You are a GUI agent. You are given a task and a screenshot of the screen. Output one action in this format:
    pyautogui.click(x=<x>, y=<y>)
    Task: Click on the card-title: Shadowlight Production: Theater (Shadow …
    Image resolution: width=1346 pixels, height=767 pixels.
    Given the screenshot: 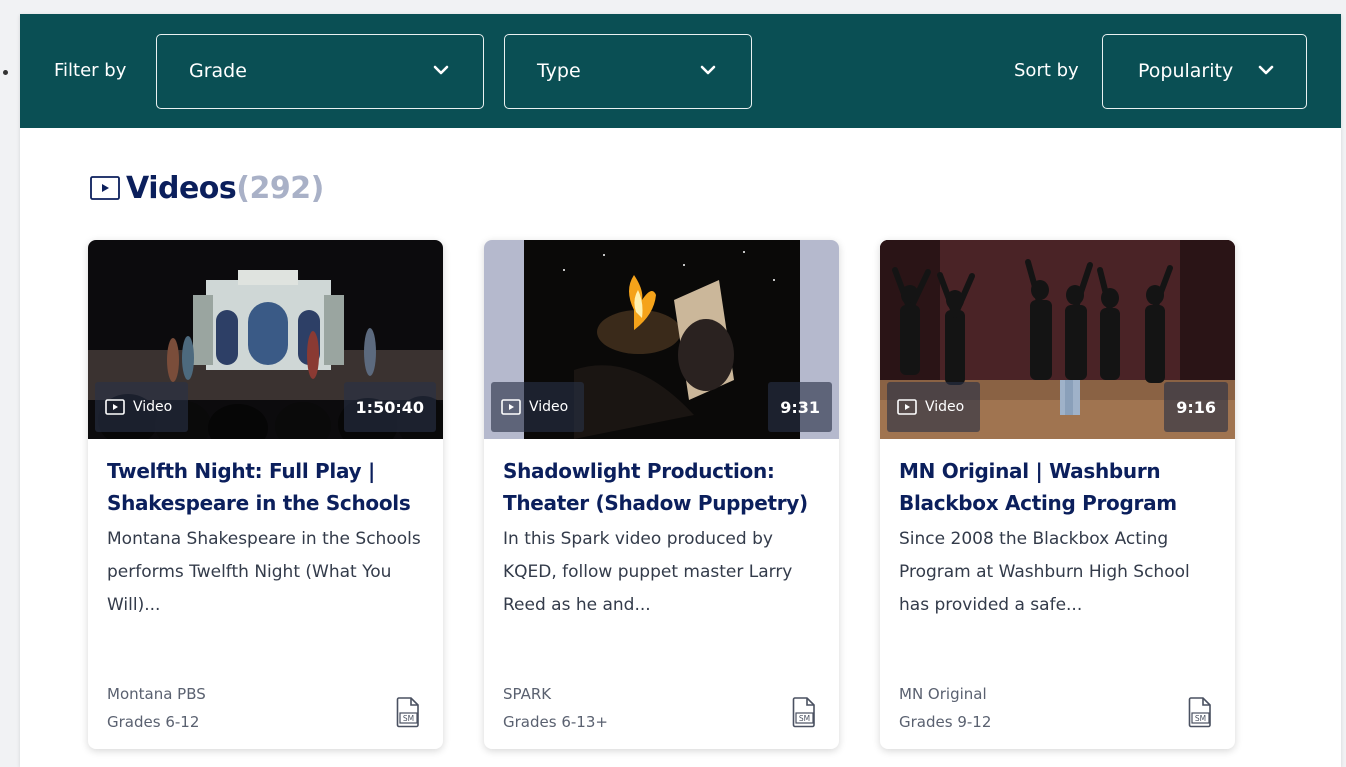 What is the action you would take?
    pyautogui.click(x=665, y=487)
    